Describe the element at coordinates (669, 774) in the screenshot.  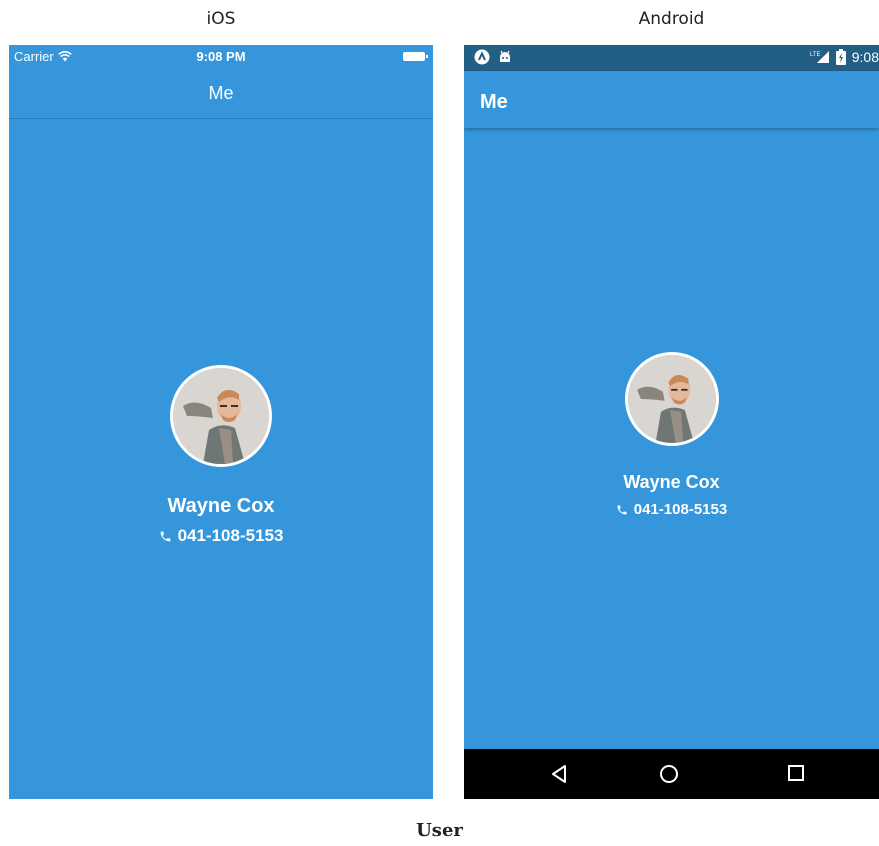
I see `home-icon` at that location.